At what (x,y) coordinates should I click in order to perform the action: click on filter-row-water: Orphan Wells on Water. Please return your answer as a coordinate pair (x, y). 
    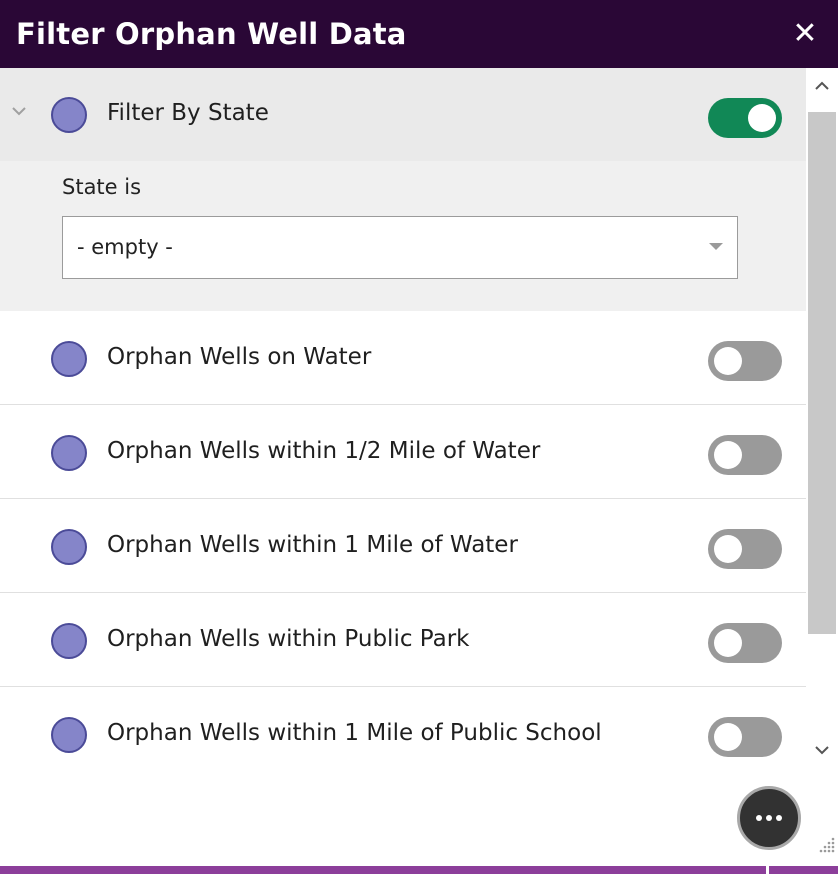
    Looking at the image, I should click on (403, 358).